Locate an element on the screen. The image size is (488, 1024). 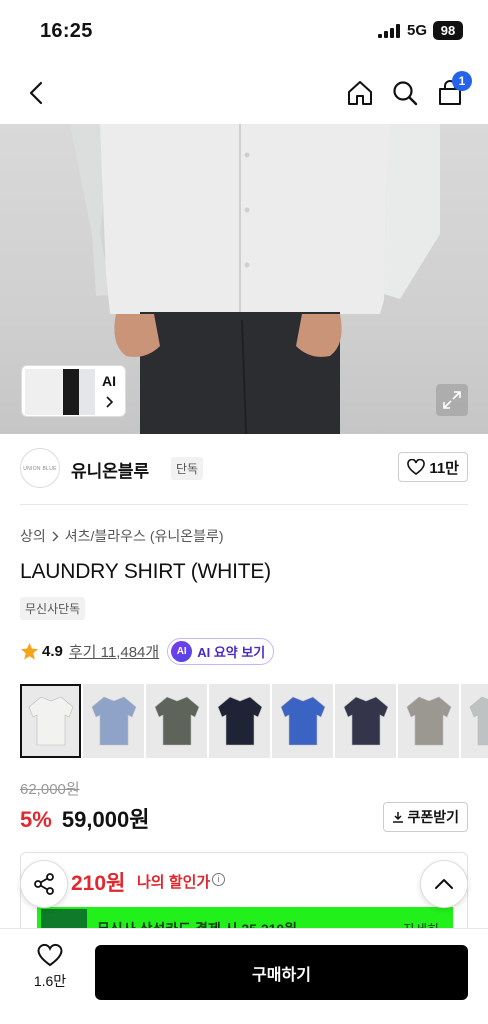
coupon-button: 쿠폰받기 is located at coordinates (425, 817).